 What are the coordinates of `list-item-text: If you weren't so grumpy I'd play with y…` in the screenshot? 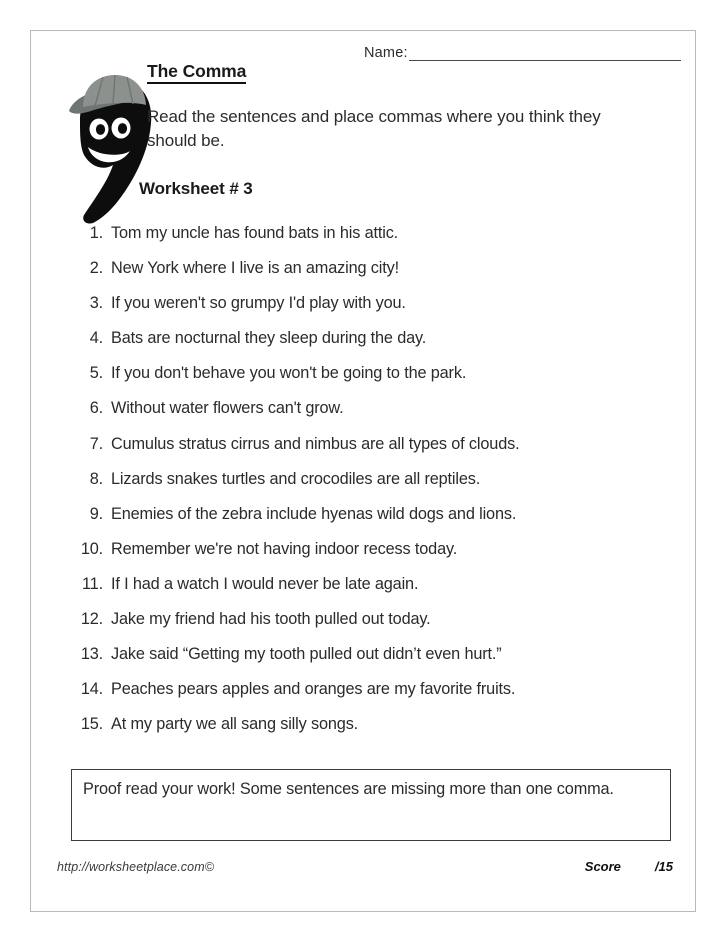 It's located at (258, 303).